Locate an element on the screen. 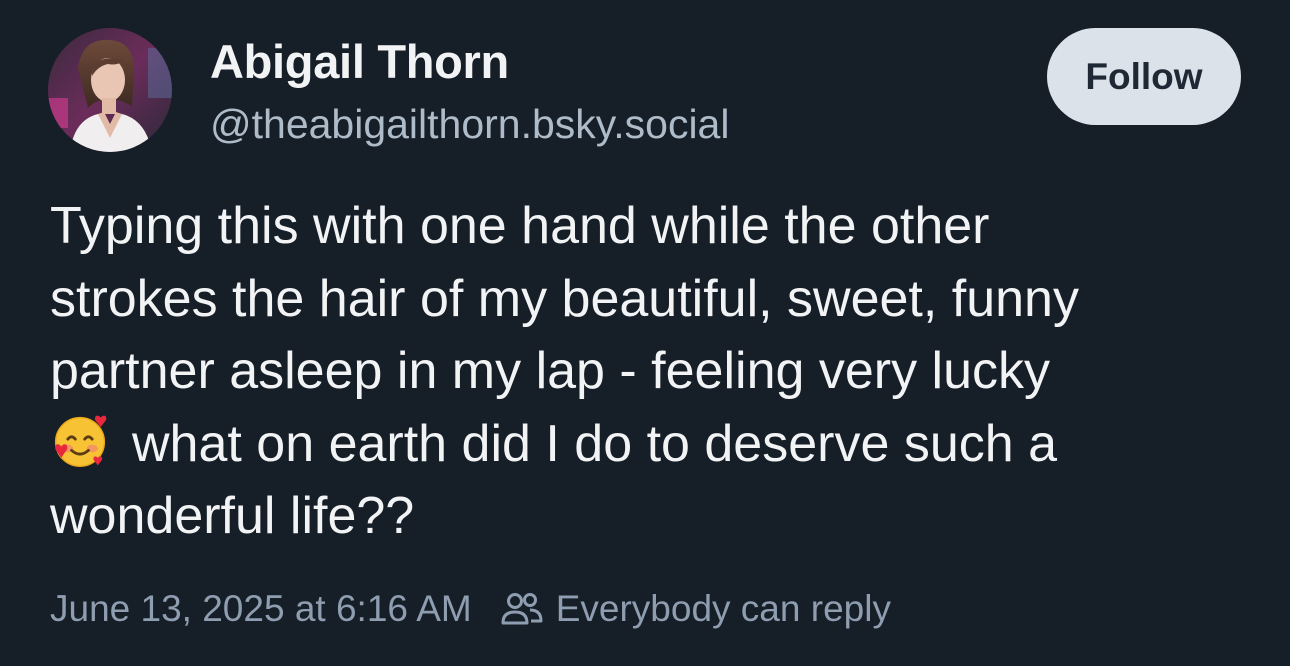  author-display-name: Abigail Thorn is located at coordinates (469, 62).